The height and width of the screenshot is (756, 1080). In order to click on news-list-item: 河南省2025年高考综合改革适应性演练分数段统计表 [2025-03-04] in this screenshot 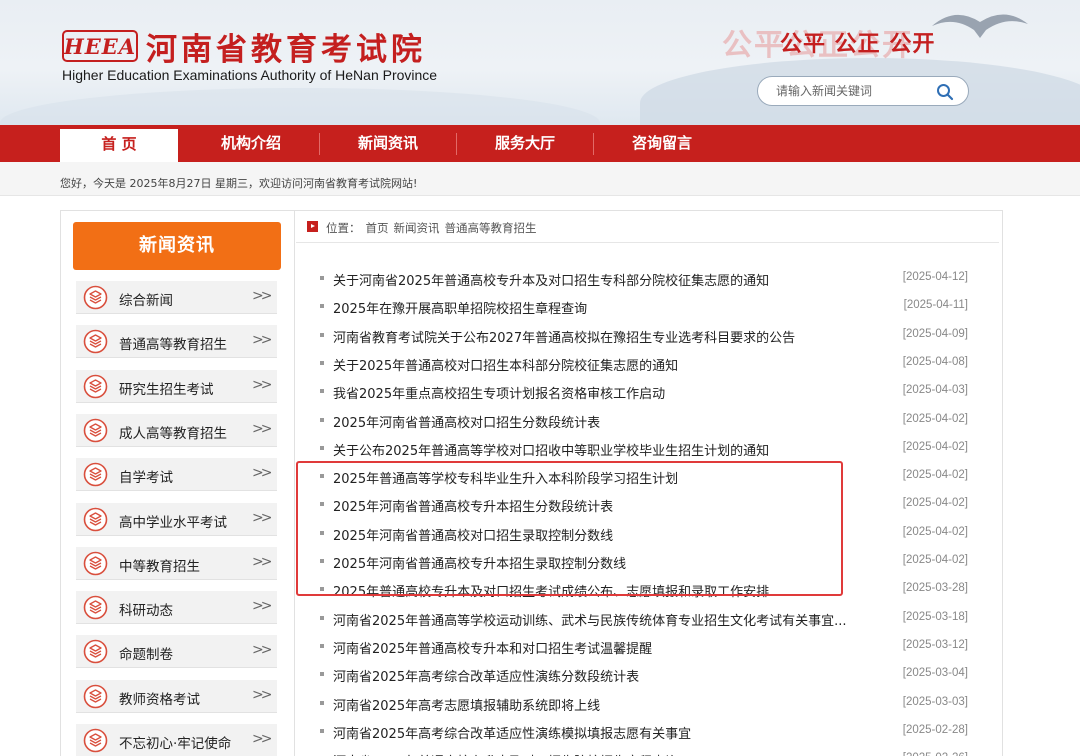, I will do `click(646, 674)`.